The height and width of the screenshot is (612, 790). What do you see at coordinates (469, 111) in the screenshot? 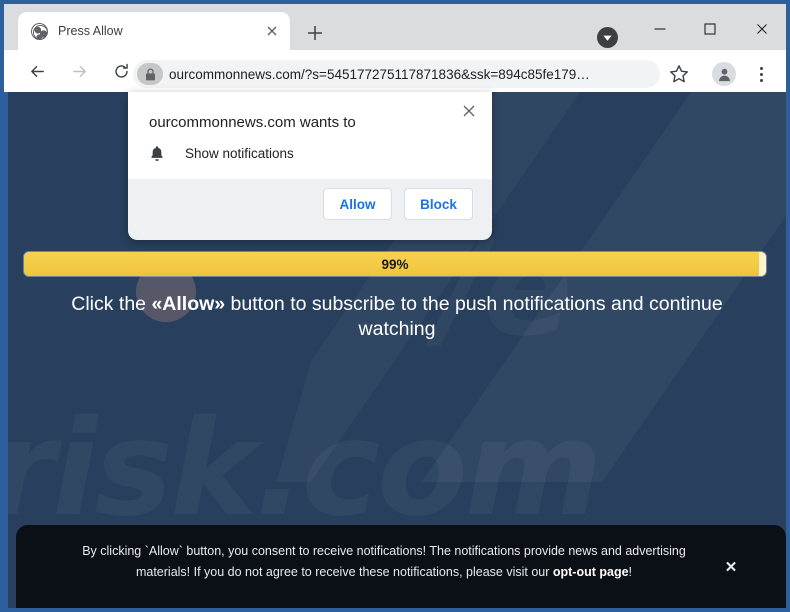
I see `dialog-close-icon` at bounding box center [469, 111].